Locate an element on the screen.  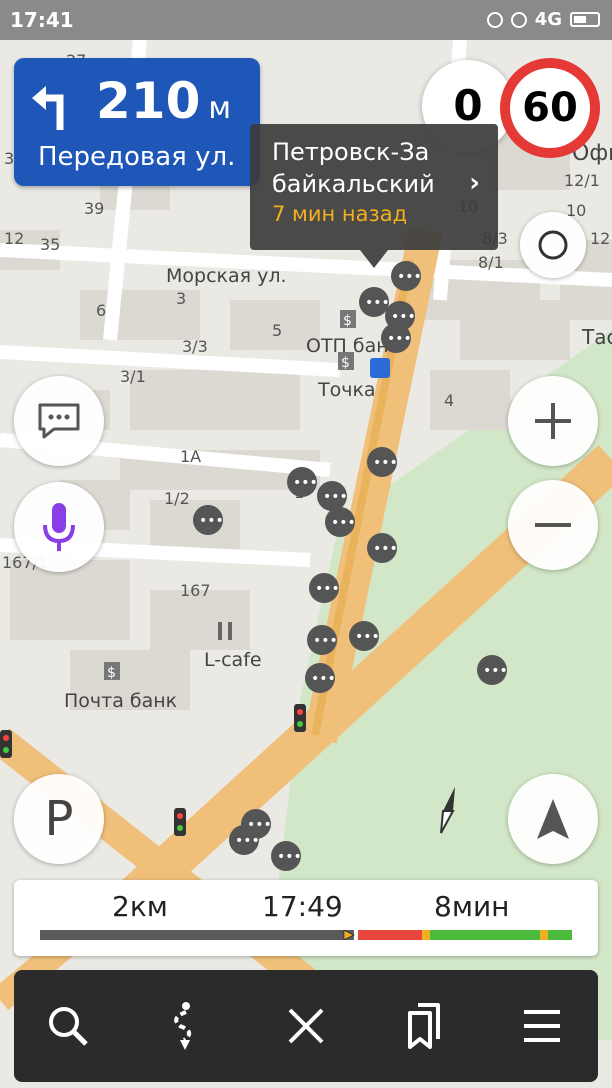
maneuver-panel: 210 м Передовая ул. is located at coordinates (137, 122).